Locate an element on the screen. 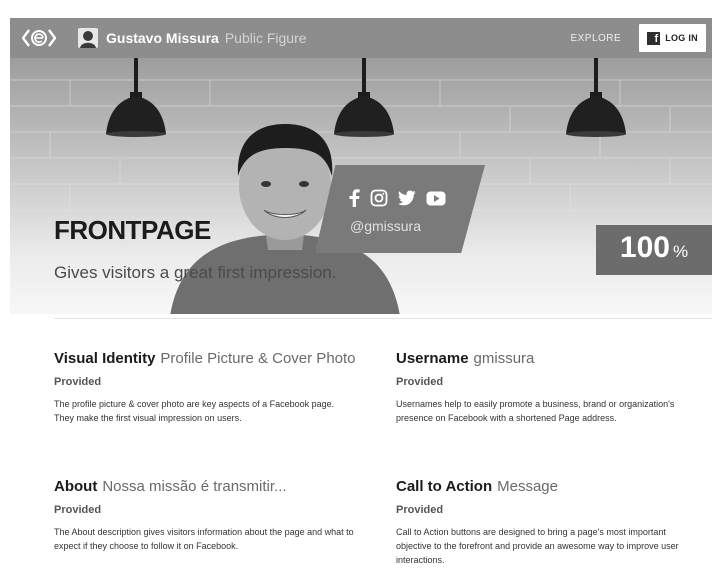  login-button: f LOG IN is located at coordinates (672, 38).